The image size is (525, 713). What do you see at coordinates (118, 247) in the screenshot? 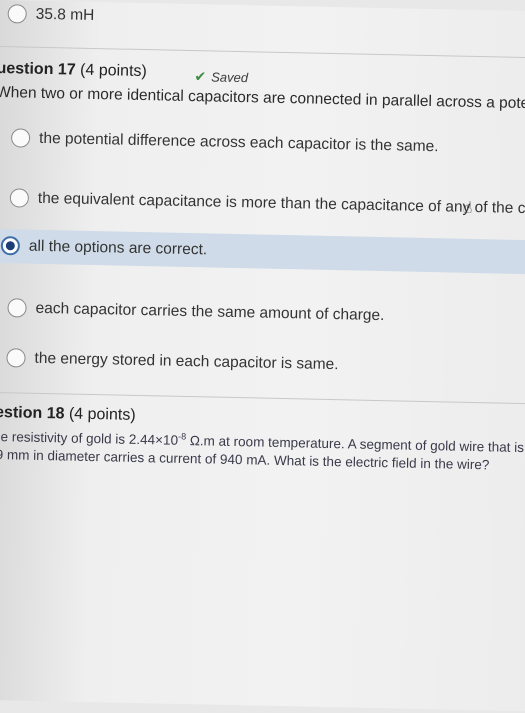
I see `option-label: all the options are correct.` at bounding box center [118, 247].